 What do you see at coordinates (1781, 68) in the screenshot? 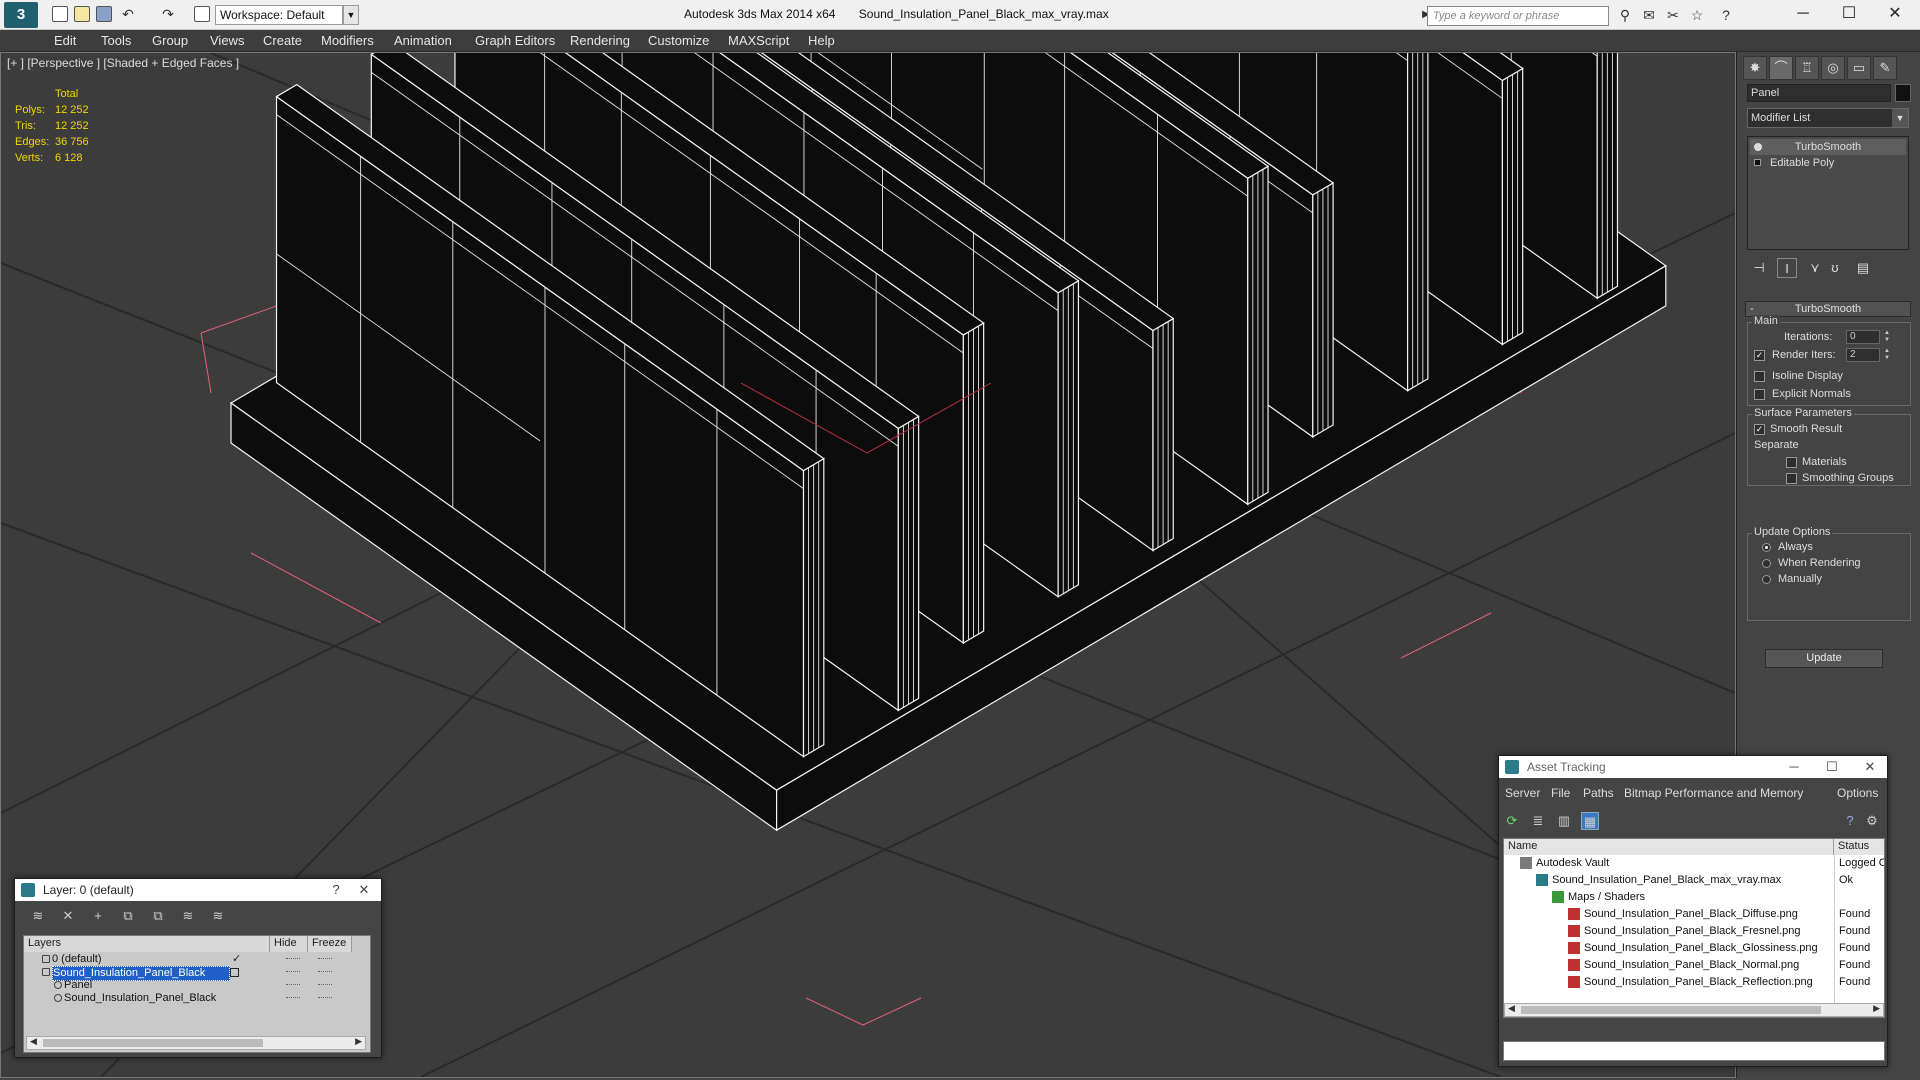
I see `modify-tab-icon: ⌒` at bounding box center [1781, 68].